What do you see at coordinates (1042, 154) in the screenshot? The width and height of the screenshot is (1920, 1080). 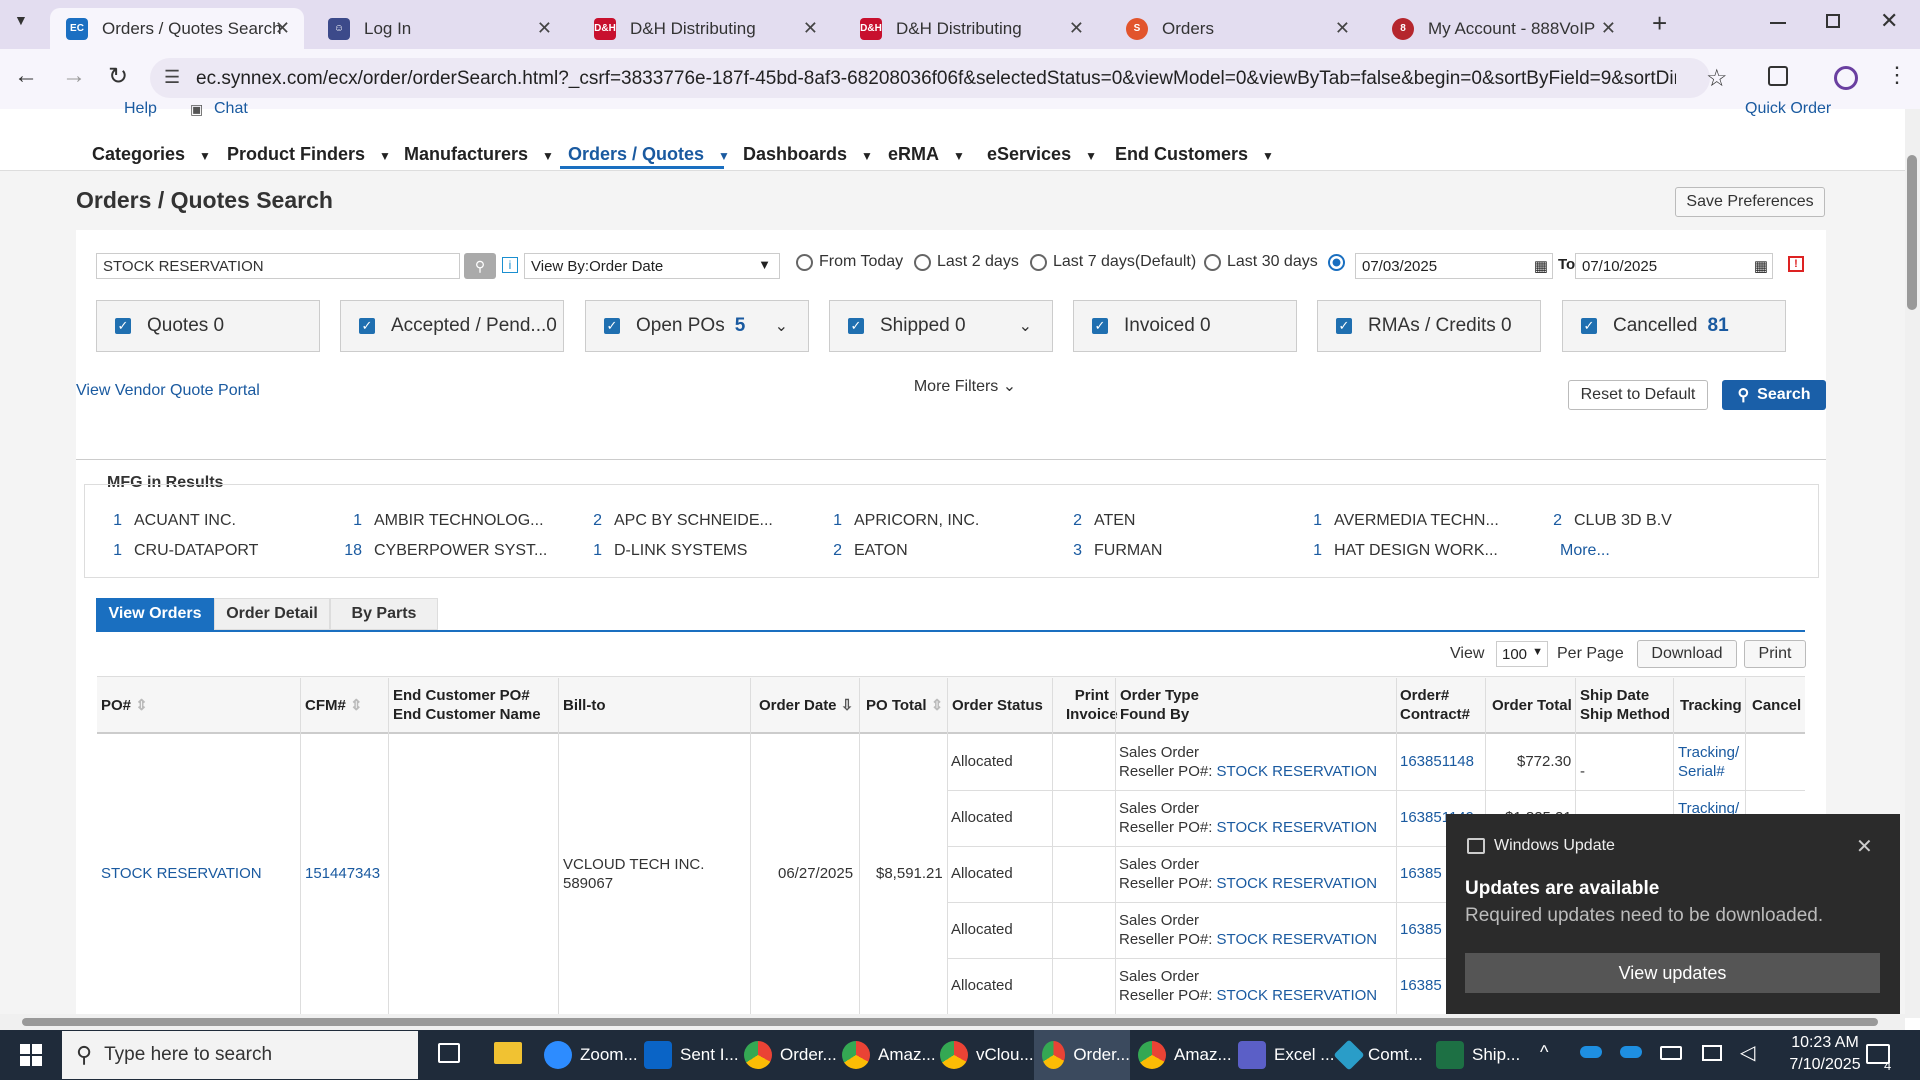 I see `nav-eservices: eServices ▼` at bounding box center [1042, 154].